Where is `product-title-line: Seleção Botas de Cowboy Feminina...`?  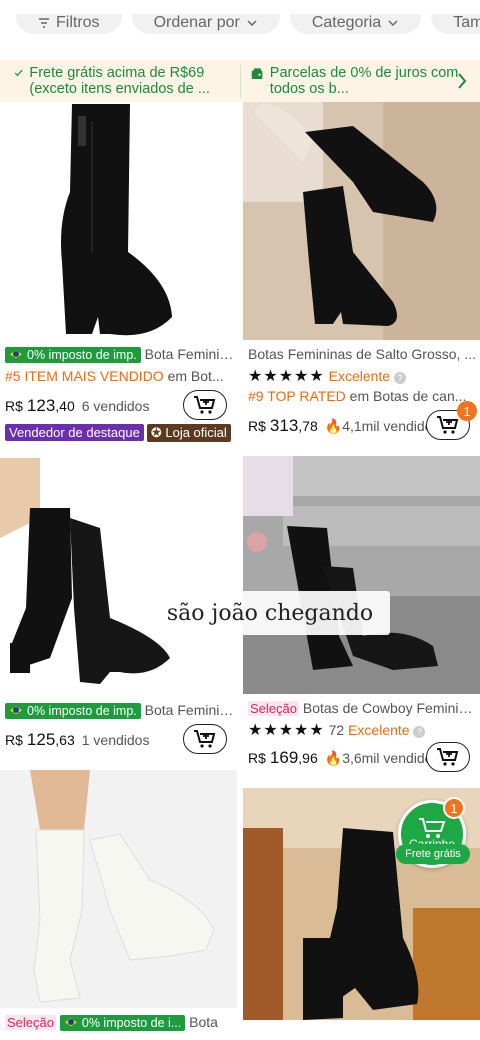
product-title-line: Seleção Botas de Cowboy Feminina... is located at coordinates (363, 708).